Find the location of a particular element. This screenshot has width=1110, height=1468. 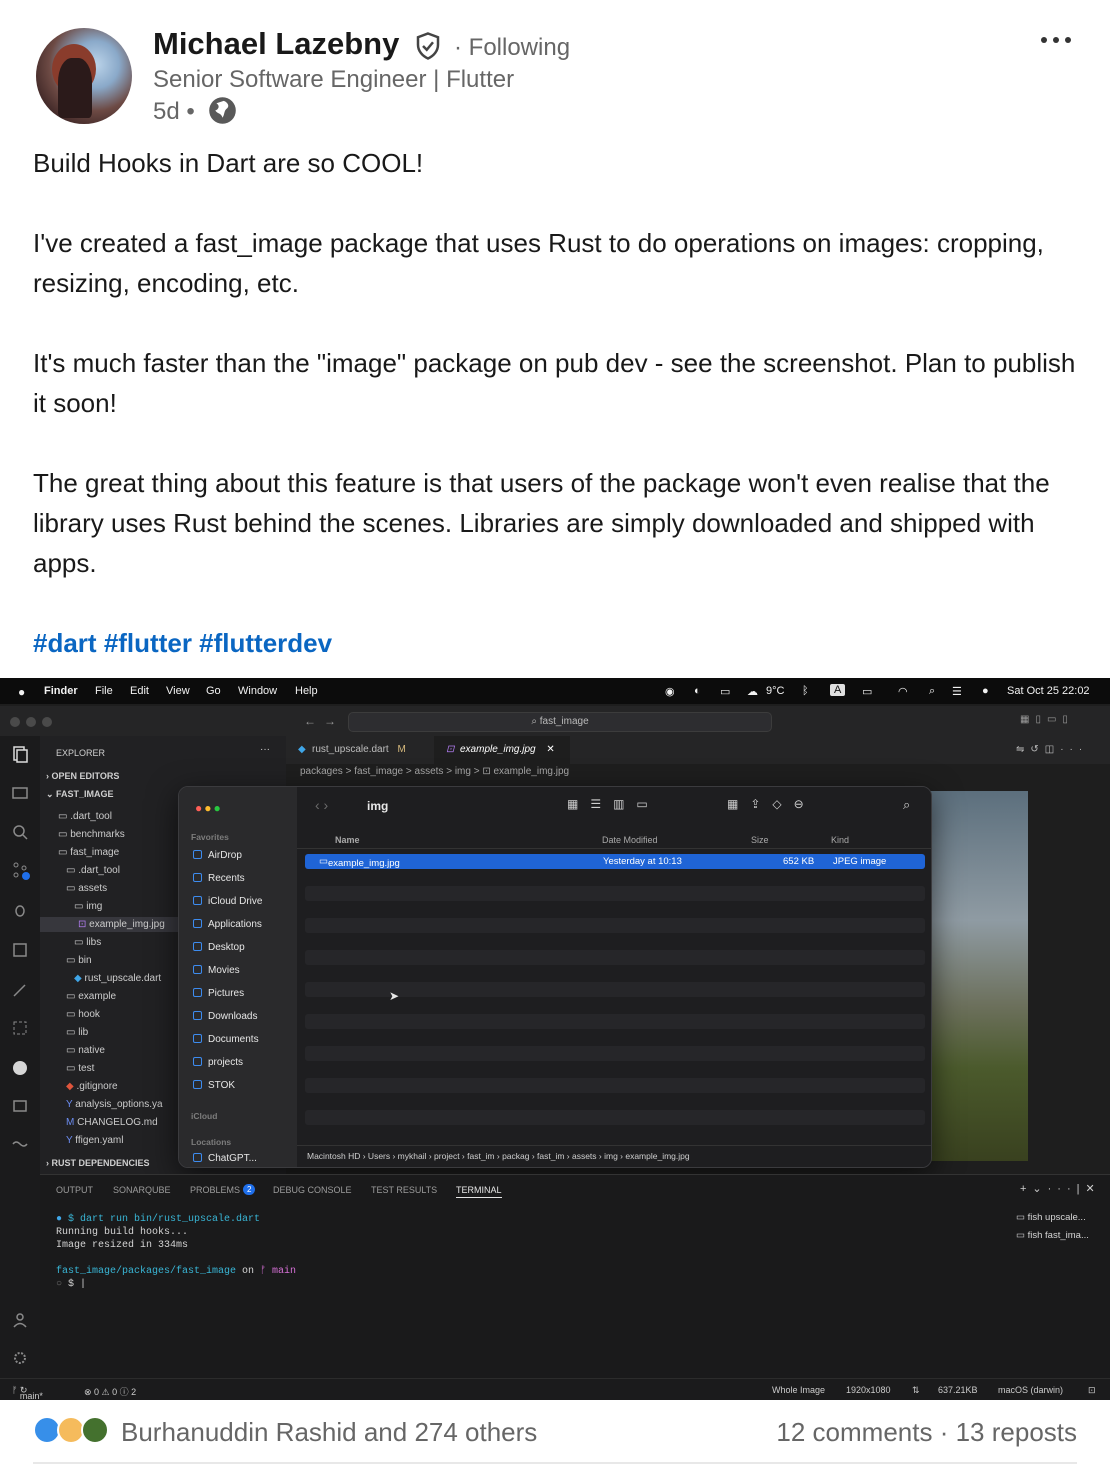

image-mode-status: Whole Image is located at coordinates (799, 1390).